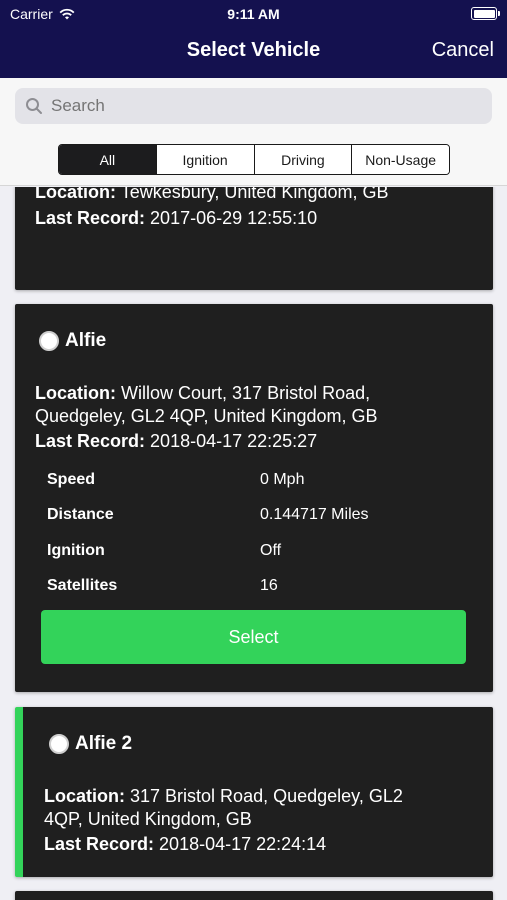  Describe the element at coordinates (253, 39) in the screenshot. I see `navigation-bar: Carrier 9:11 AM Select Vehicle Cancel` at that location.